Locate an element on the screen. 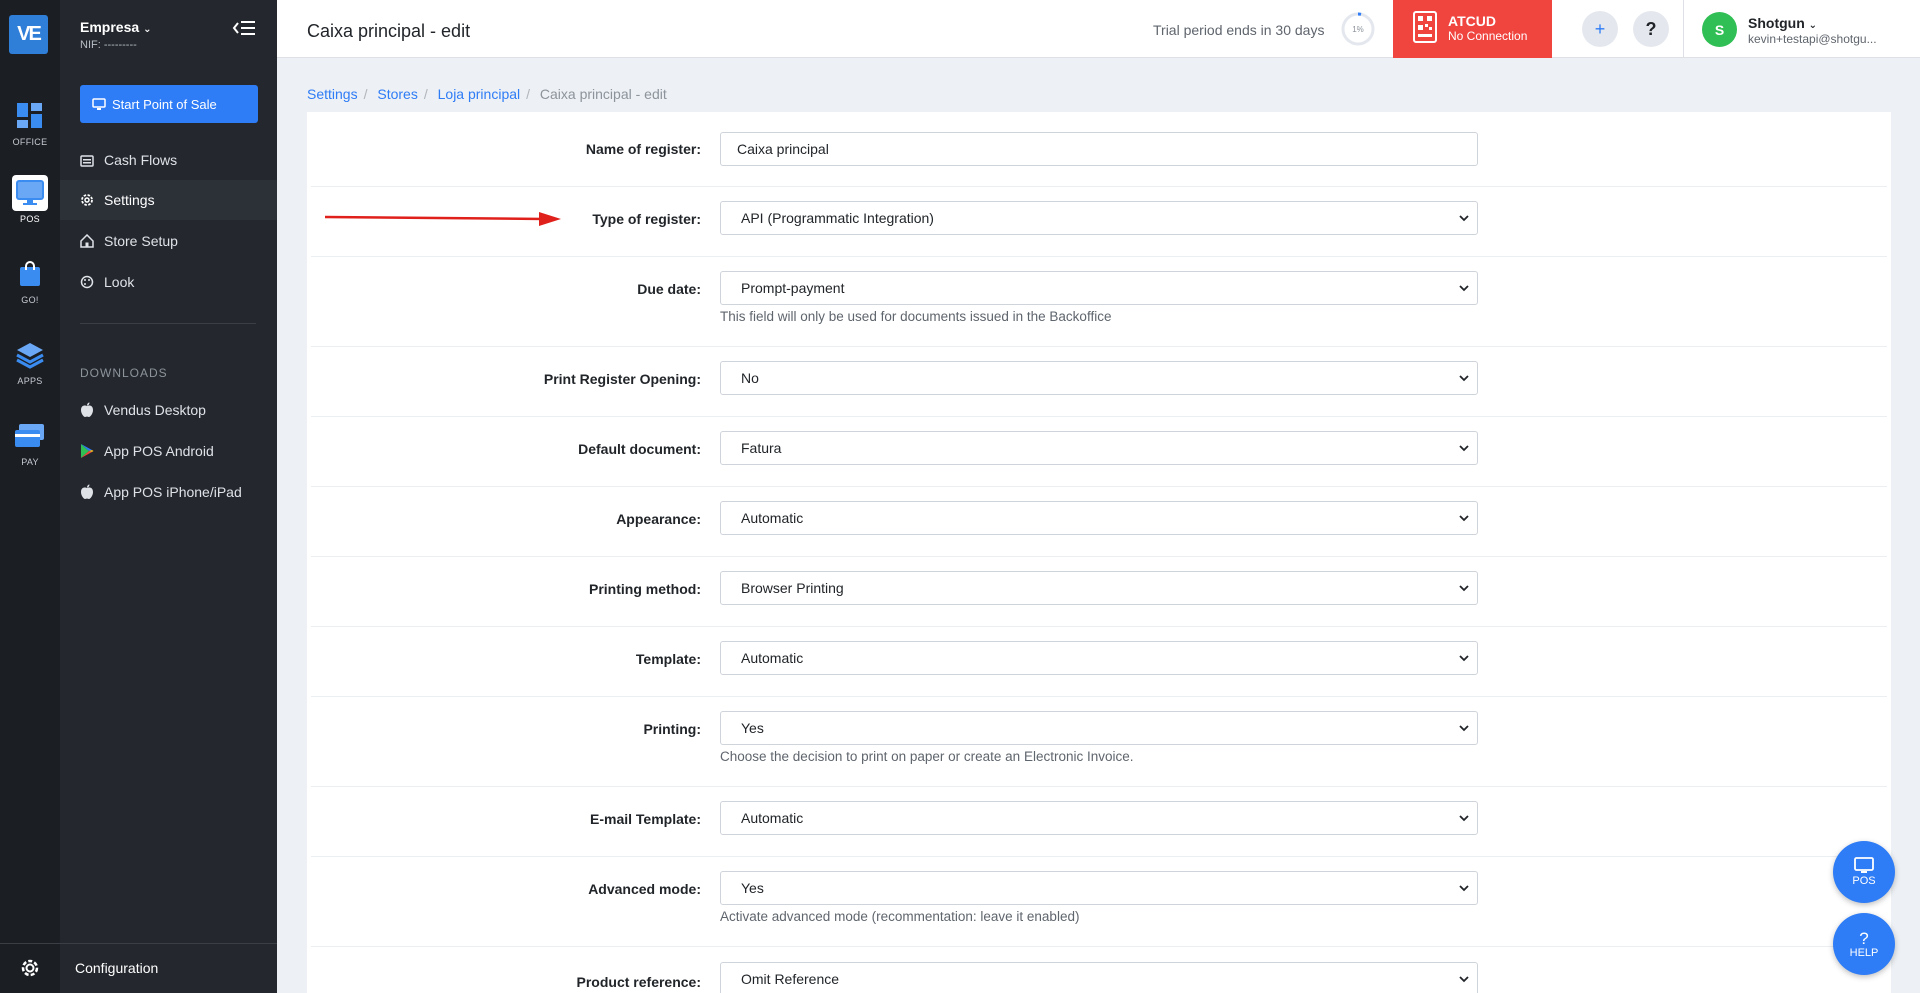  sidebar-divider is located at coordinates (168, 323).